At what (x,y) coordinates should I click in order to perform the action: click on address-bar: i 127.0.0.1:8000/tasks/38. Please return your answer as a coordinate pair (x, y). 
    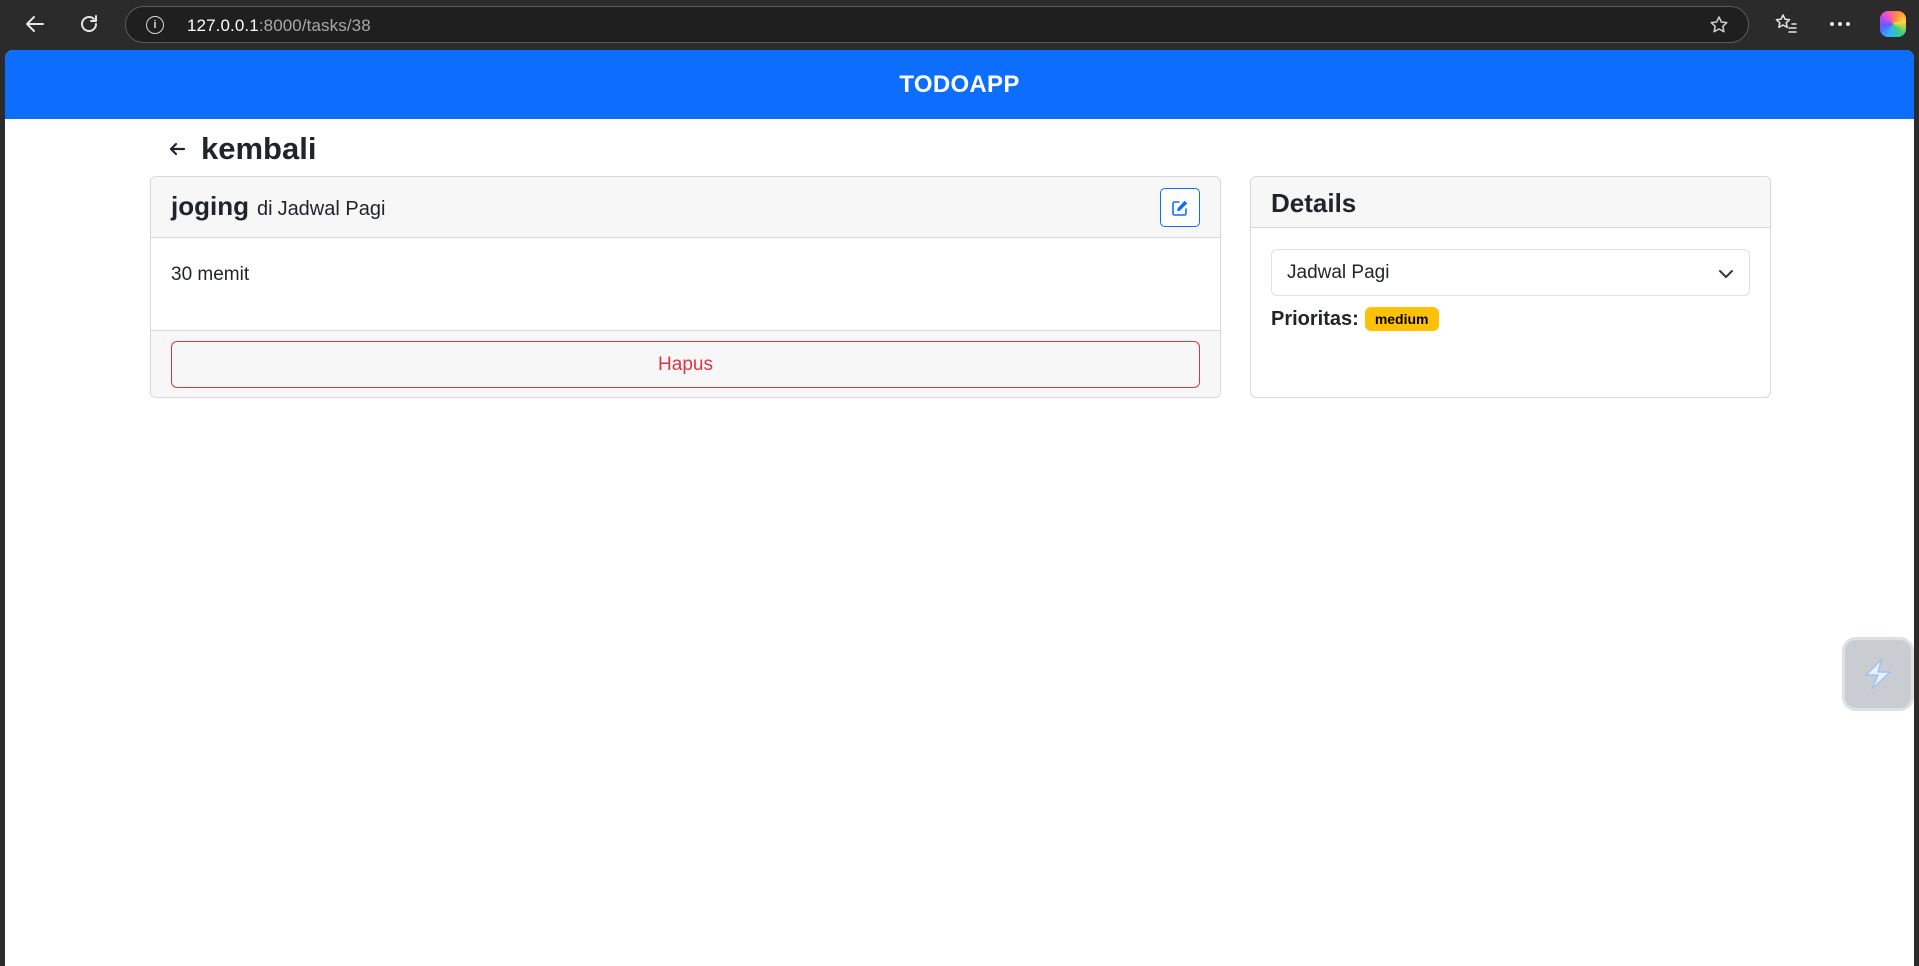
    Looking at the image, I should click on (937, 24).